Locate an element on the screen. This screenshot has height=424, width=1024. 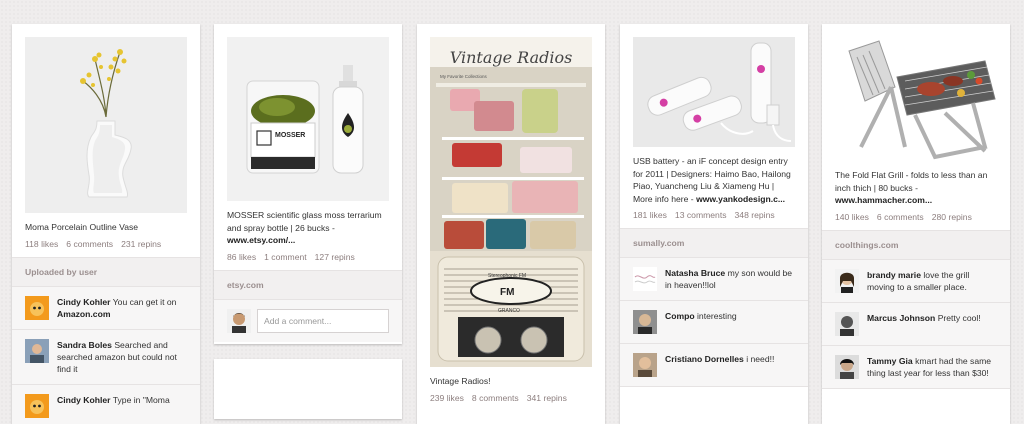
vase-image is located at coordinates (106, 125).